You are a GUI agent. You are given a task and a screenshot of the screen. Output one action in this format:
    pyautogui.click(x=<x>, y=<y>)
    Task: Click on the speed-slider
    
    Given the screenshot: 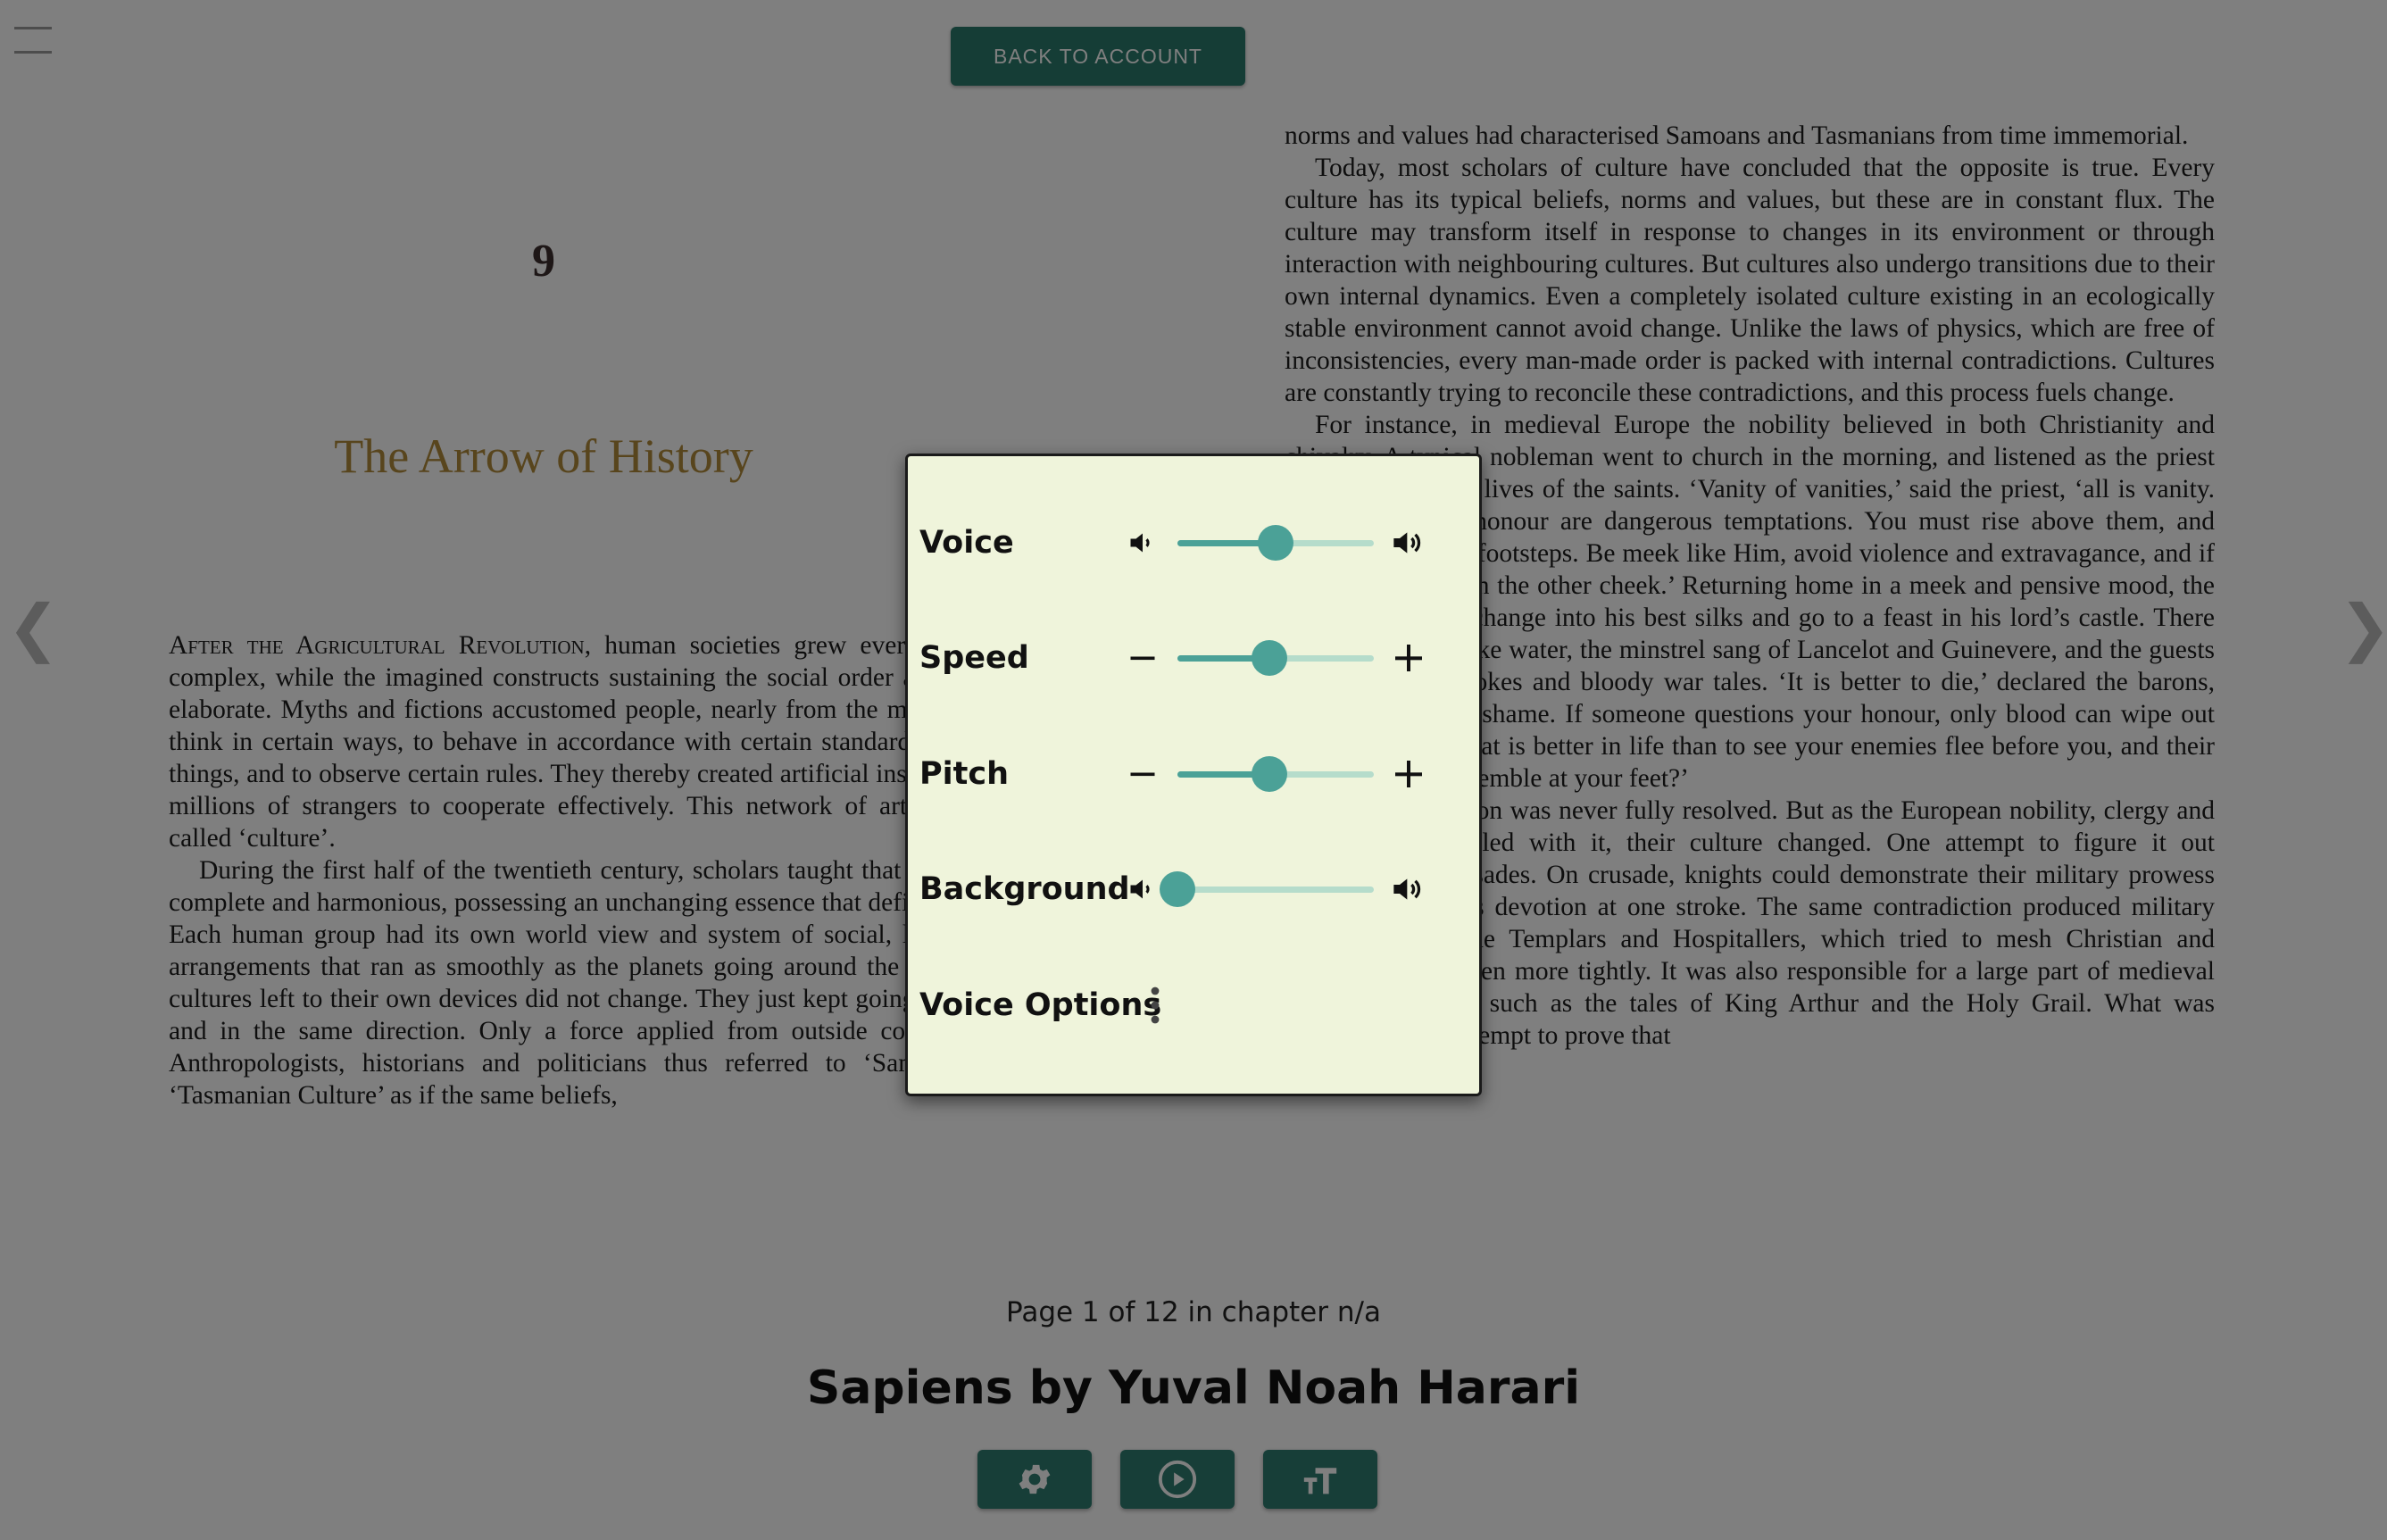 What is the action you would take?
    pyautogui.click(x=1275, y=658)
    